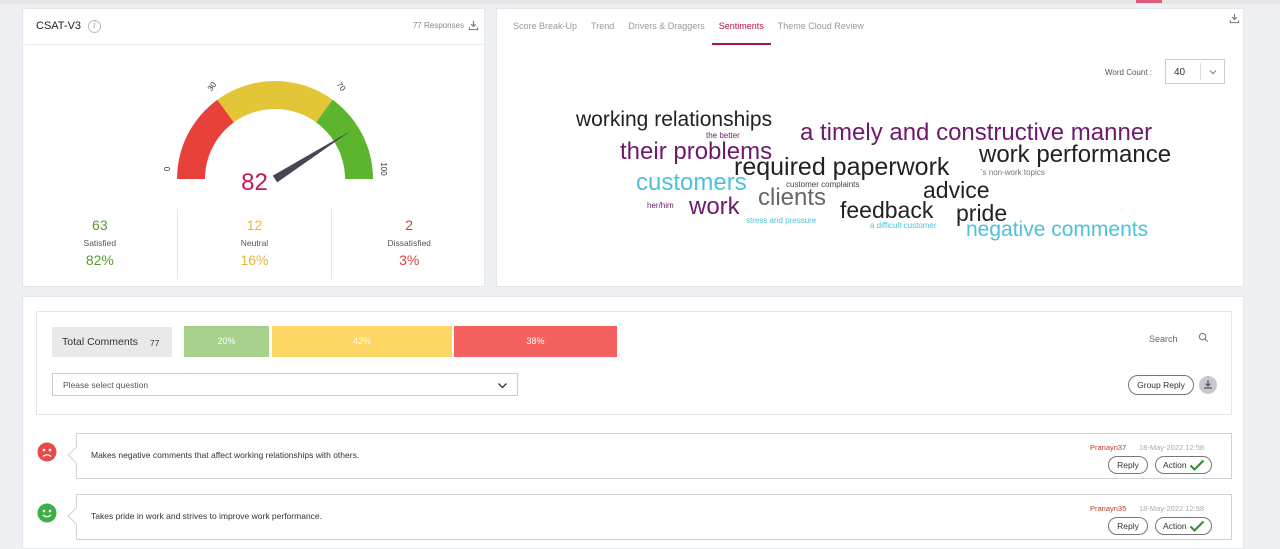 The width and height of the screenshot is (1280, 549). What do you see at coordinates (106, 385) in the screenshot?
I see `question-select-placeholder: Please select question` at bounding box center [106, 385].